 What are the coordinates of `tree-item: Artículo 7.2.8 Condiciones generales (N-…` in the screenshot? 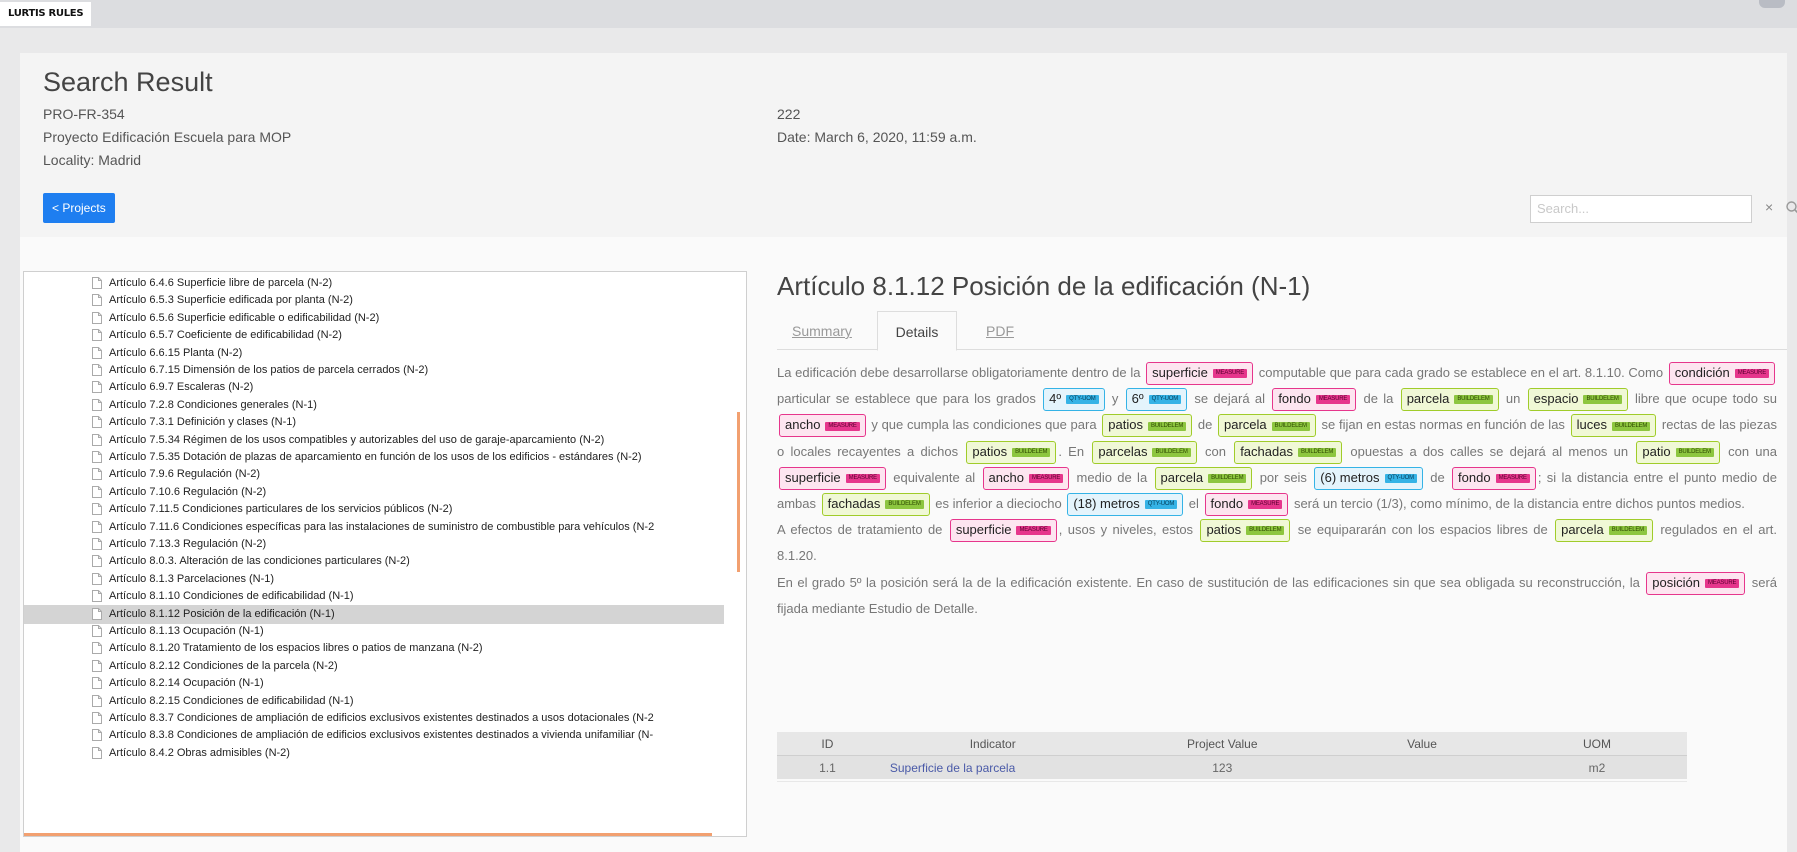 It's located at (374, 405).